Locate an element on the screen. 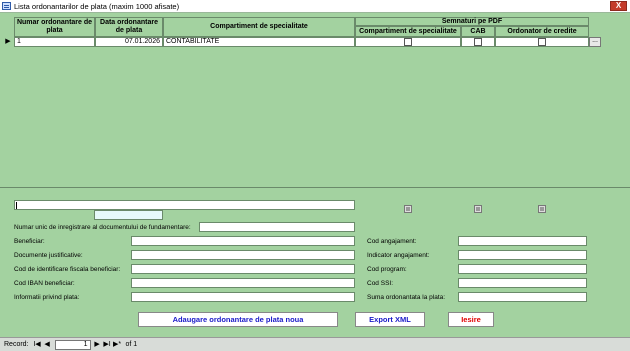 The height and width of the screenshot is (351, 630). header-sem-compartiment-label: Compartiment de specialitate is located at coordinates (408, 31).